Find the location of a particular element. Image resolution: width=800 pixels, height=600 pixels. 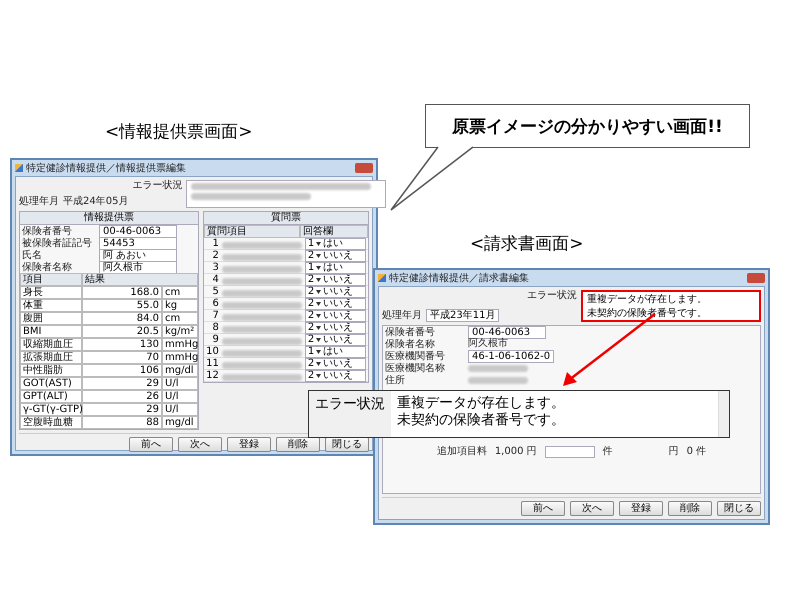

panel-title: 情報提供票 is located at coordinates (109, 218).